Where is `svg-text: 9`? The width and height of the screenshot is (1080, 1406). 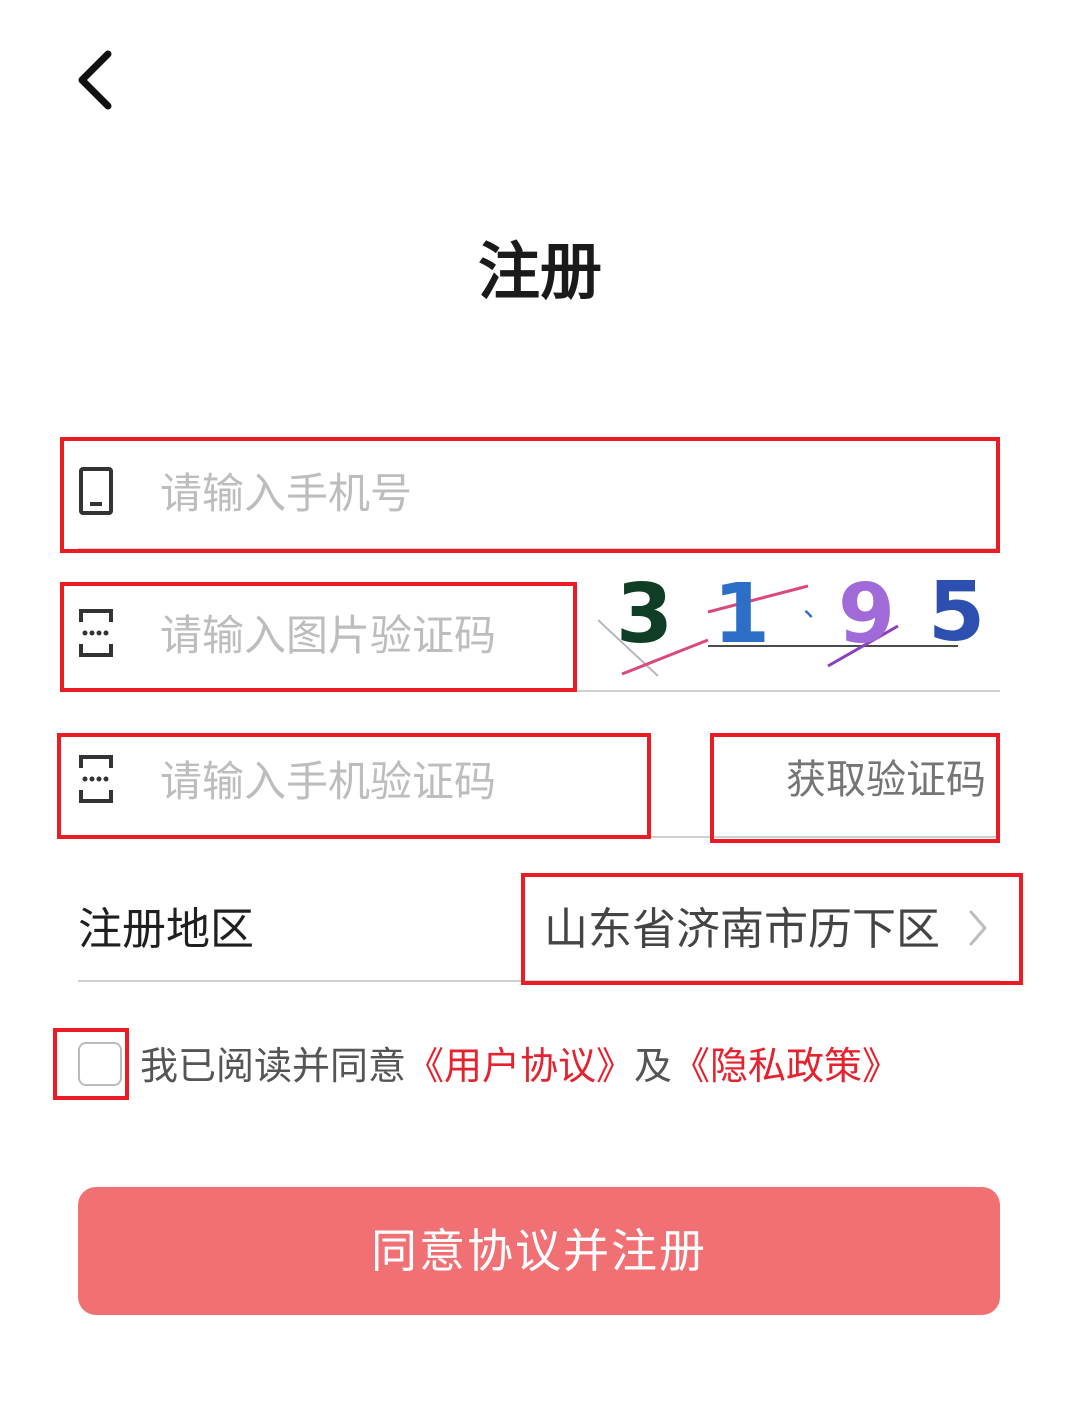 svg-text: 9 is located at coordinates (866, 618).